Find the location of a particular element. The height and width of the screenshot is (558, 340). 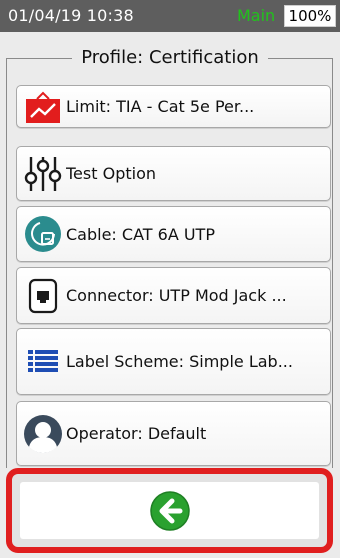

cable-button: Cable: CAT 6A UTP is located at coordinates (173, 234).